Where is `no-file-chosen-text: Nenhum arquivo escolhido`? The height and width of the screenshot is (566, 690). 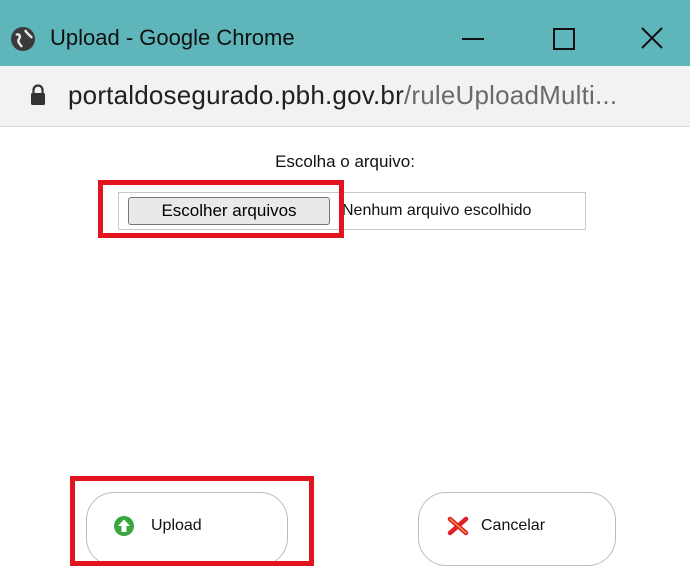 no-file-chosen-text: Nenhum arquivo escolhido is located at coordinates (437, 210).